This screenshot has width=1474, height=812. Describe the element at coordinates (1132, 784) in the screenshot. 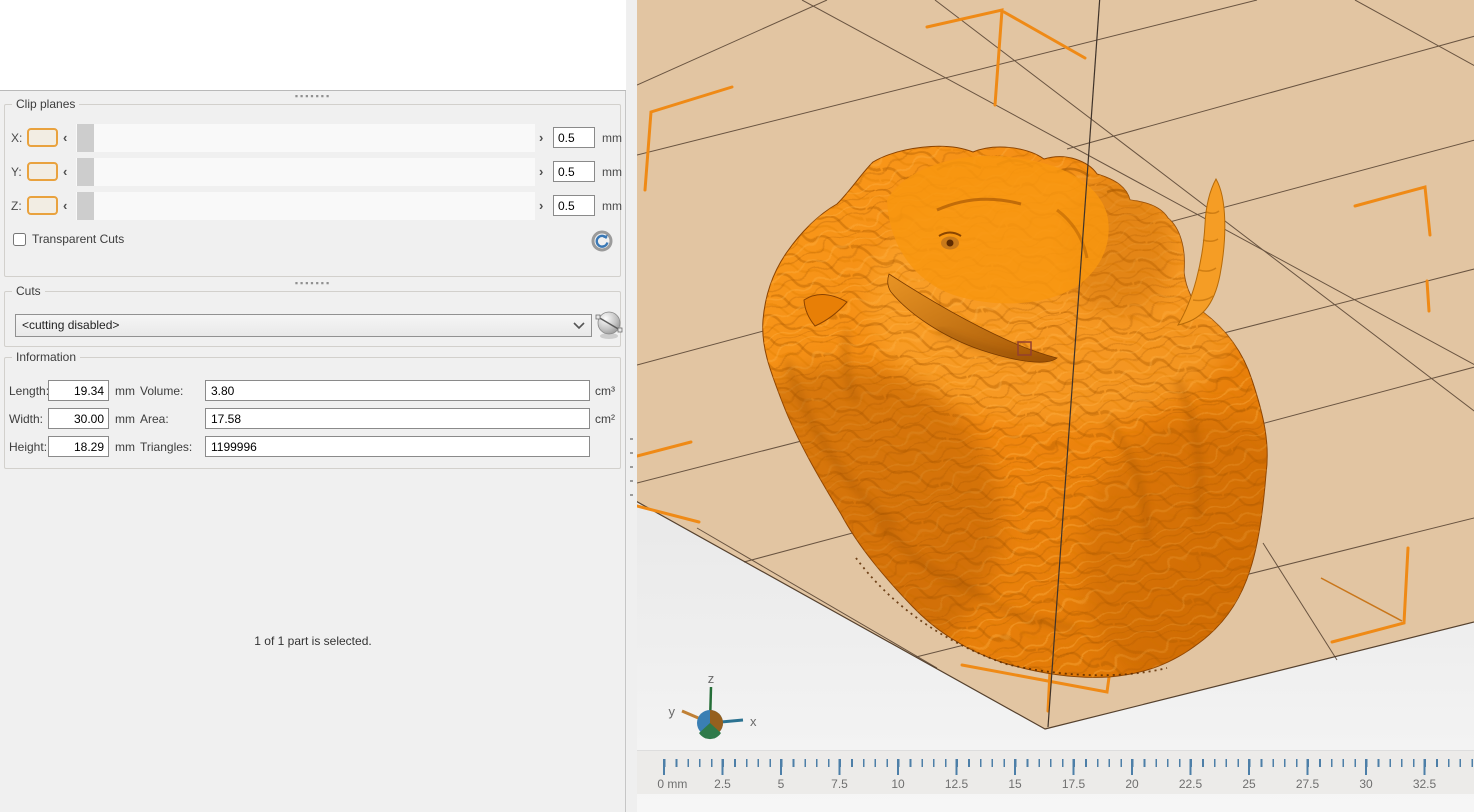

I see `ruler-label: 20` at that location.